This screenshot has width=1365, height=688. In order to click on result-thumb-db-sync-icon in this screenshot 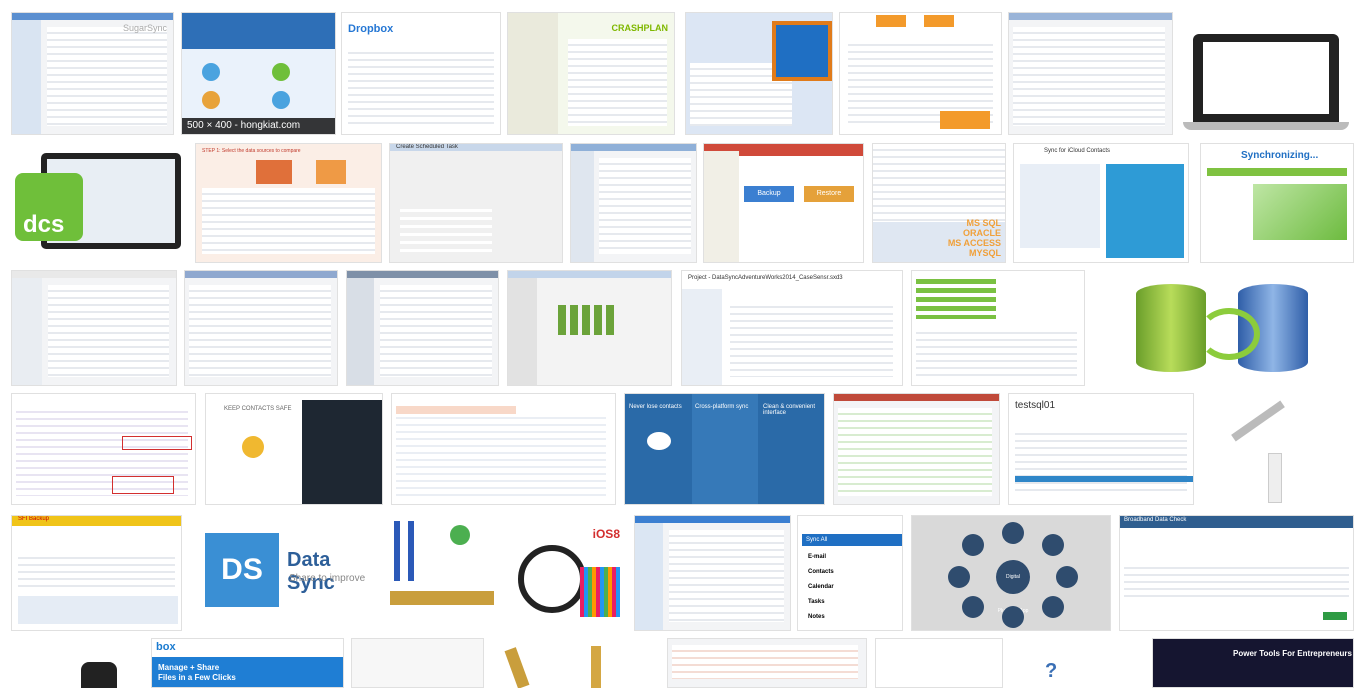, I will do `click(1223, 328)`.